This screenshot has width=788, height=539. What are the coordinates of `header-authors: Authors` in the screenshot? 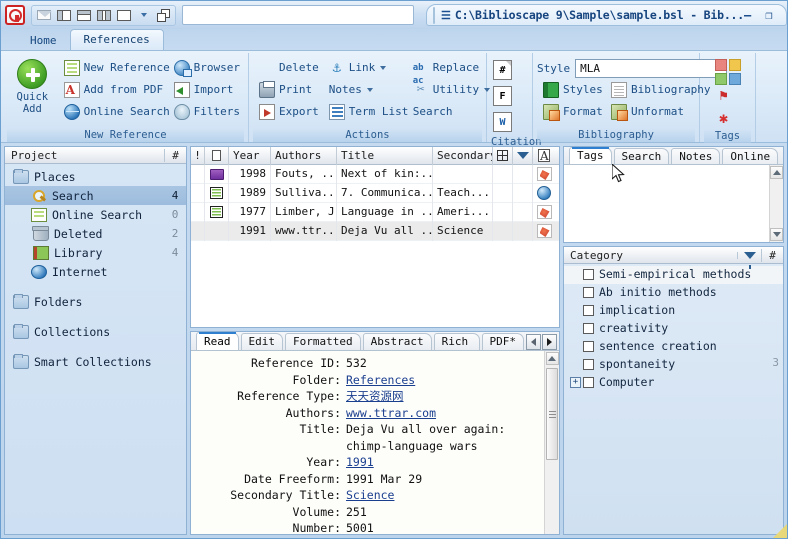 It's located at (304, 155).